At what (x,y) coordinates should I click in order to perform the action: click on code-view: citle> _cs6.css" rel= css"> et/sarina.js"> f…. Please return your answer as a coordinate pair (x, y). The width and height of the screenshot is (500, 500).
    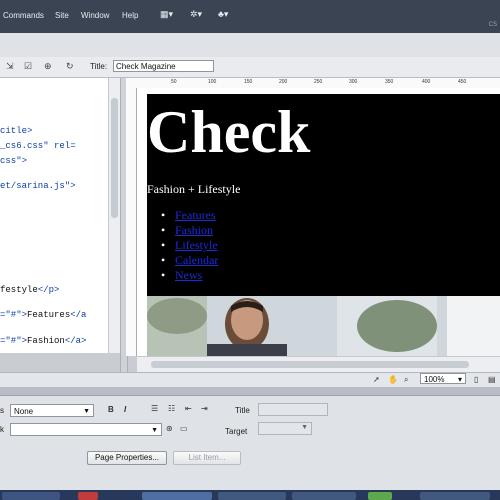
    Looking at the image, I should click on (54, 215).